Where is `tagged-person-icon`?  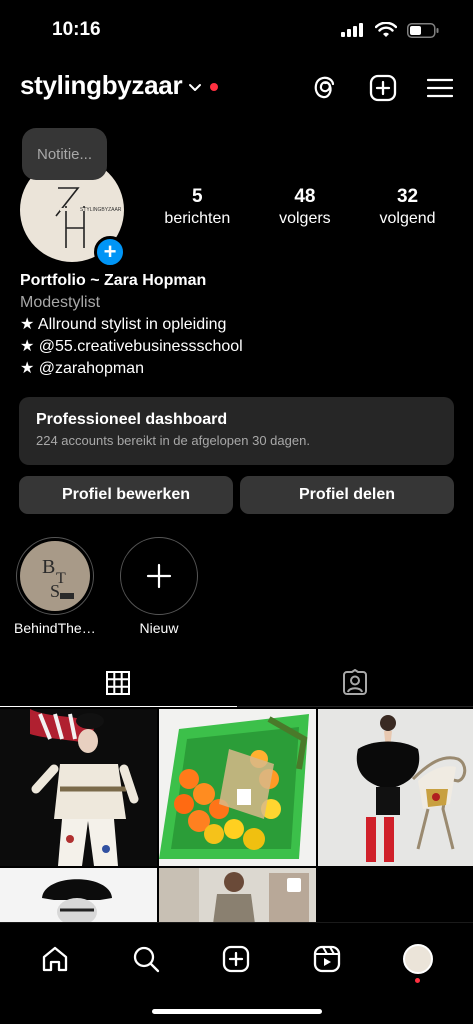 tagged-person-icon is located at coordinates (354, 682).